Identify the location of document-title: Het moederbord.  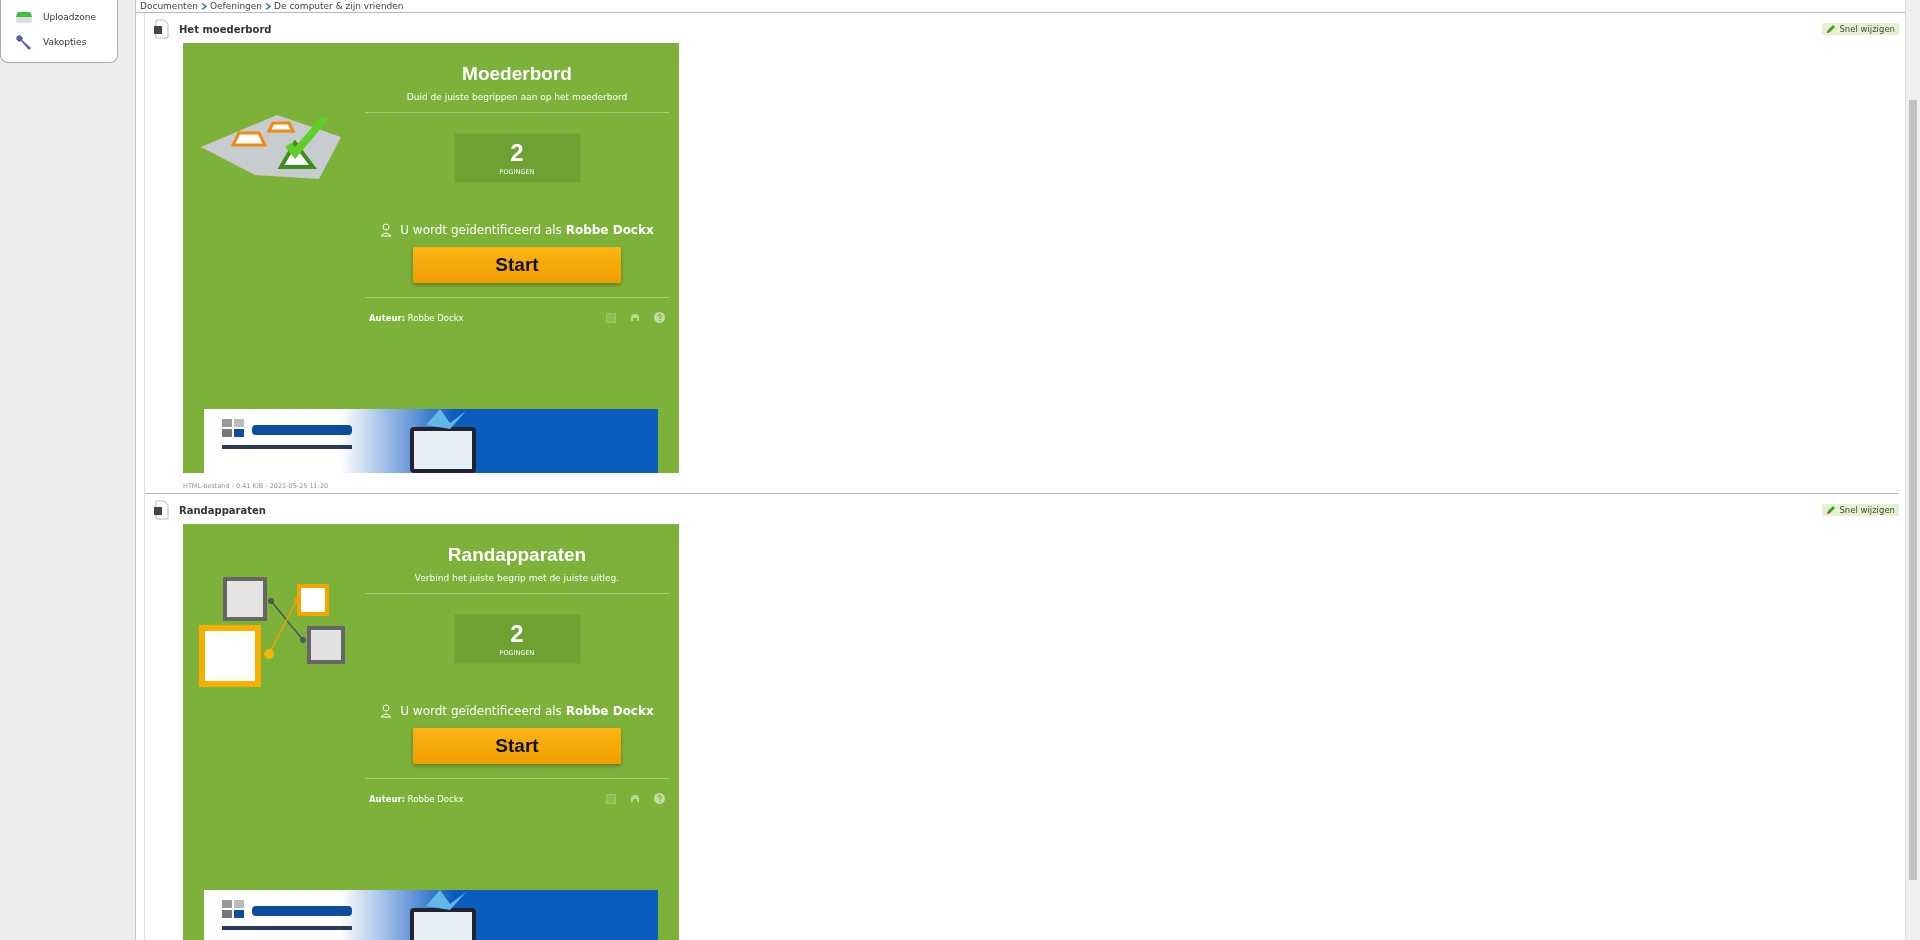
(226, 29).